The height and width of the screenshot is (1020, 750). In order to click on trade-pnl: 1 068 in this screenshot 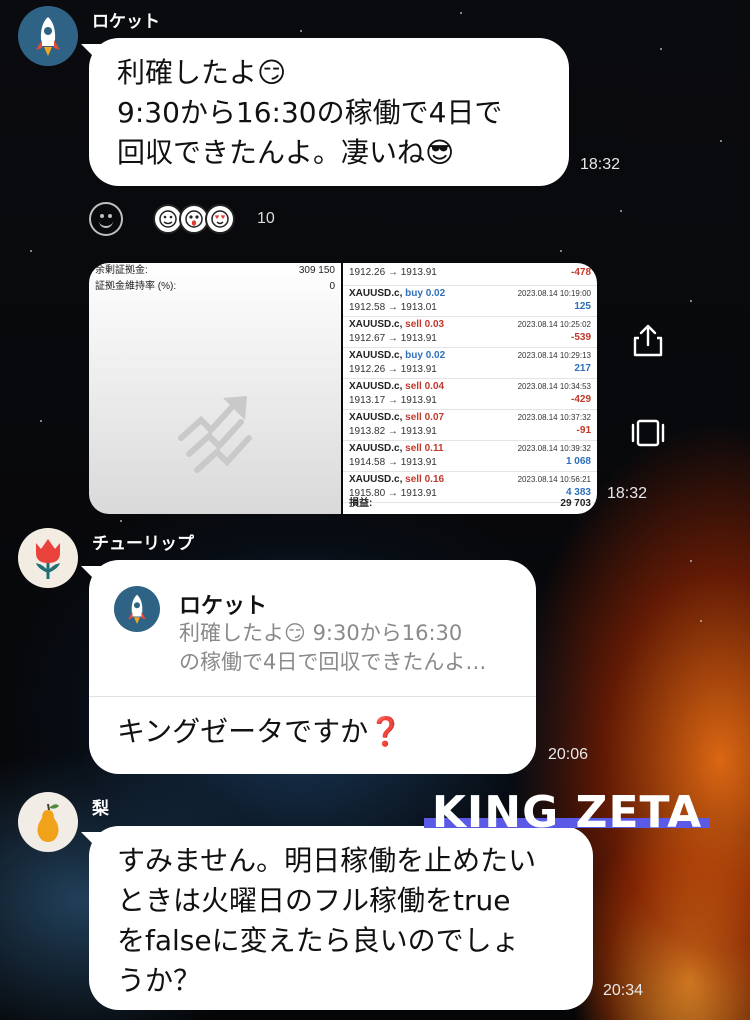, I will do `click(578, 461)`.